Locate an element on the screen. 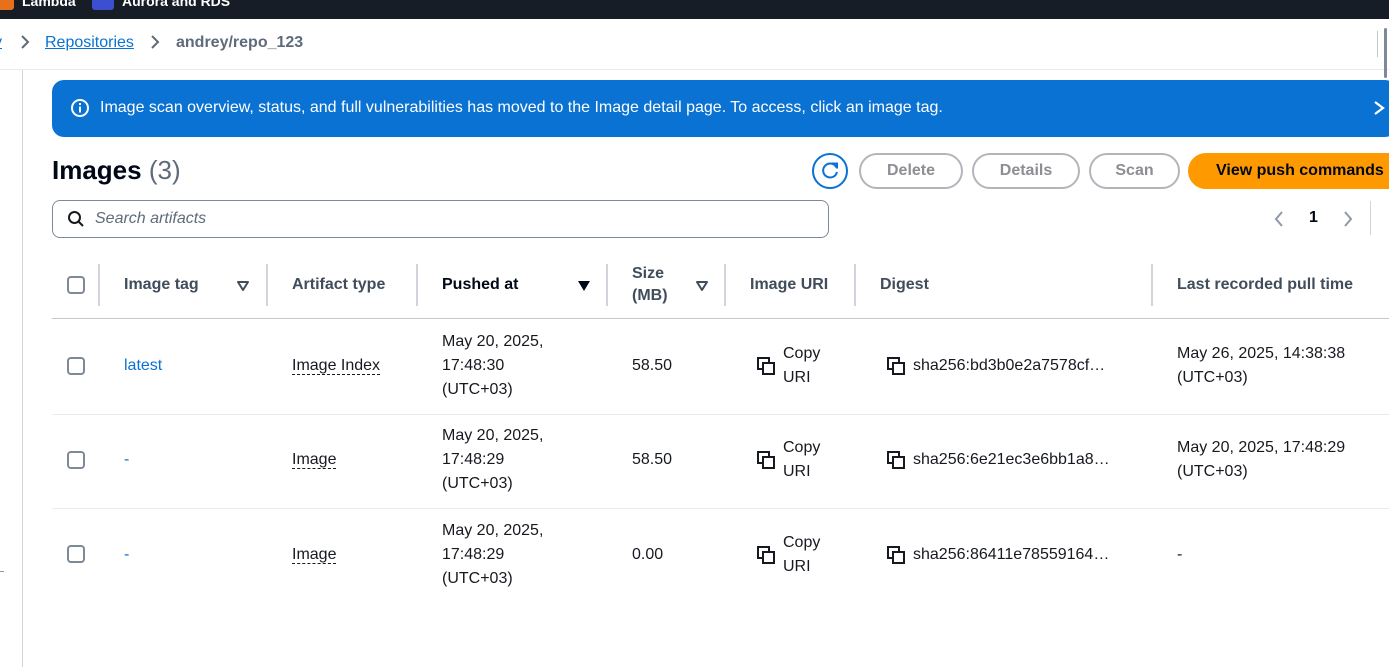  breadcrumb: y Repositories andrey/repo_123 is located at coordinates (694, 44).